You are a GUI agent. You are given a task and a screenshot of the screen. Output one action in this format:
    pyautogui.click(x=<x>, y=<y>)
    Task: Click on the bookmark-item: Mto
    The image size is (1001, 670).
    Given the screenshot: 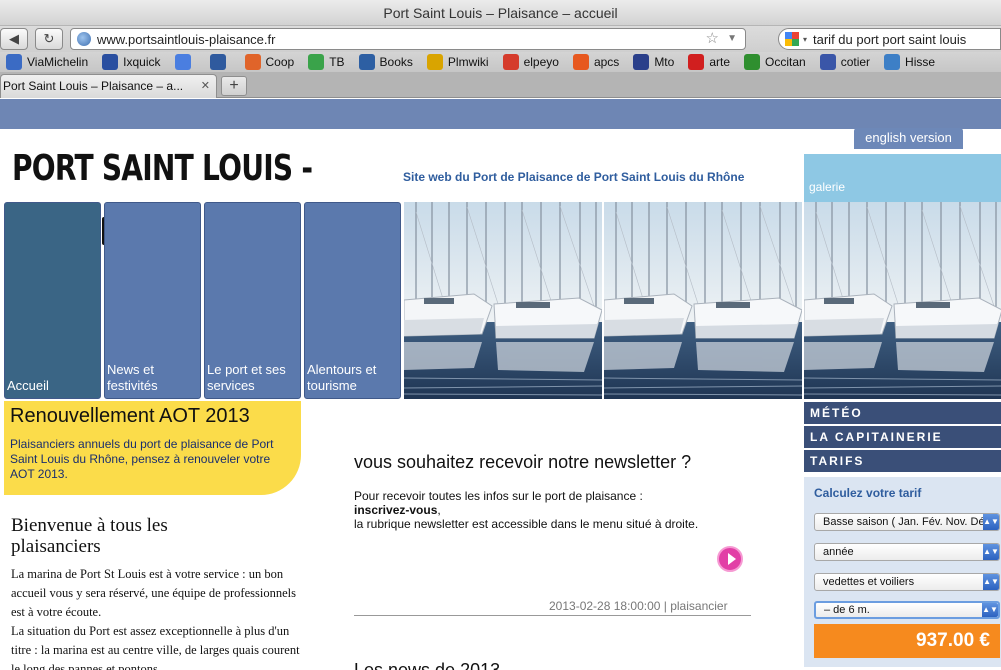 What is the action you would take?
    pyautogui.click(x=653, y=62)
    